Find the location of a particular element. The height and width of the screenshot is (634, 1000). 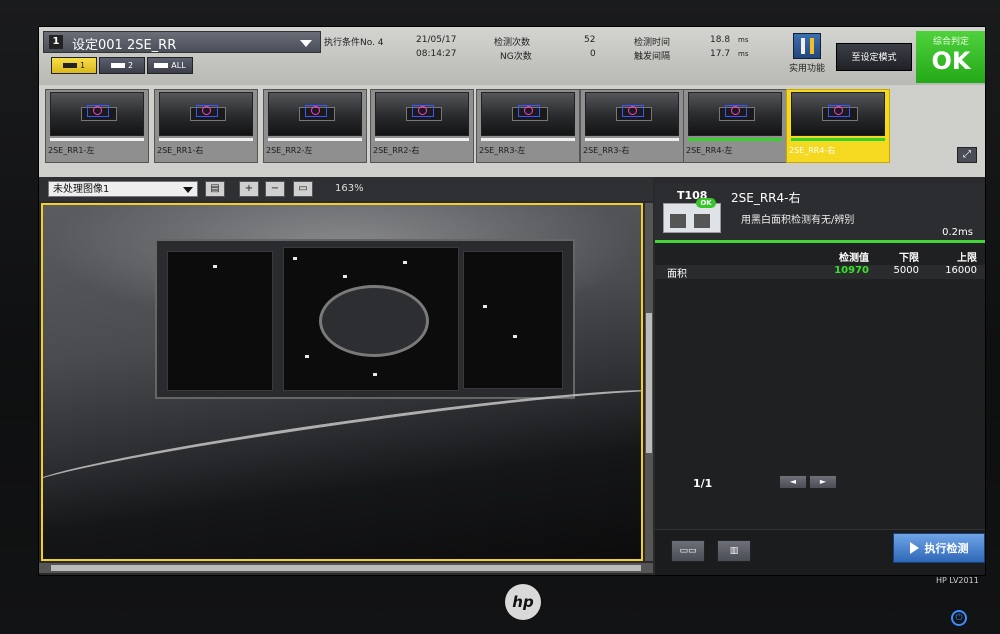

tool-description: 用黑白面积检测有无/辨别 is located at coordinates (798, 220).